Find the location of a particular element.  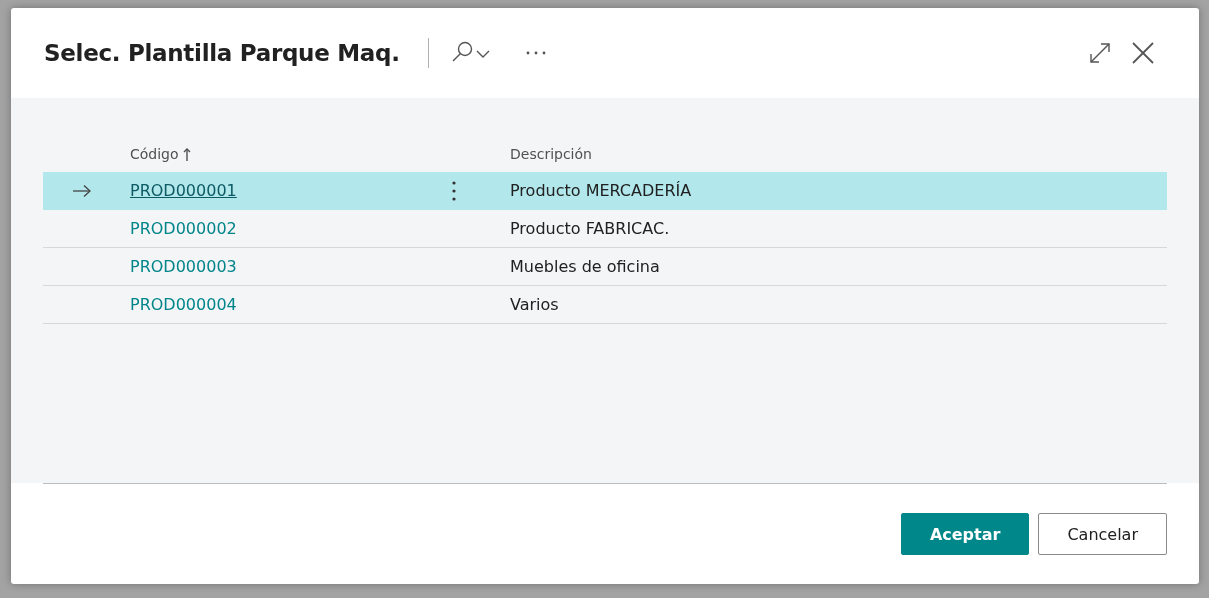

arrow-right-icon is located at coordinates (82, 190).